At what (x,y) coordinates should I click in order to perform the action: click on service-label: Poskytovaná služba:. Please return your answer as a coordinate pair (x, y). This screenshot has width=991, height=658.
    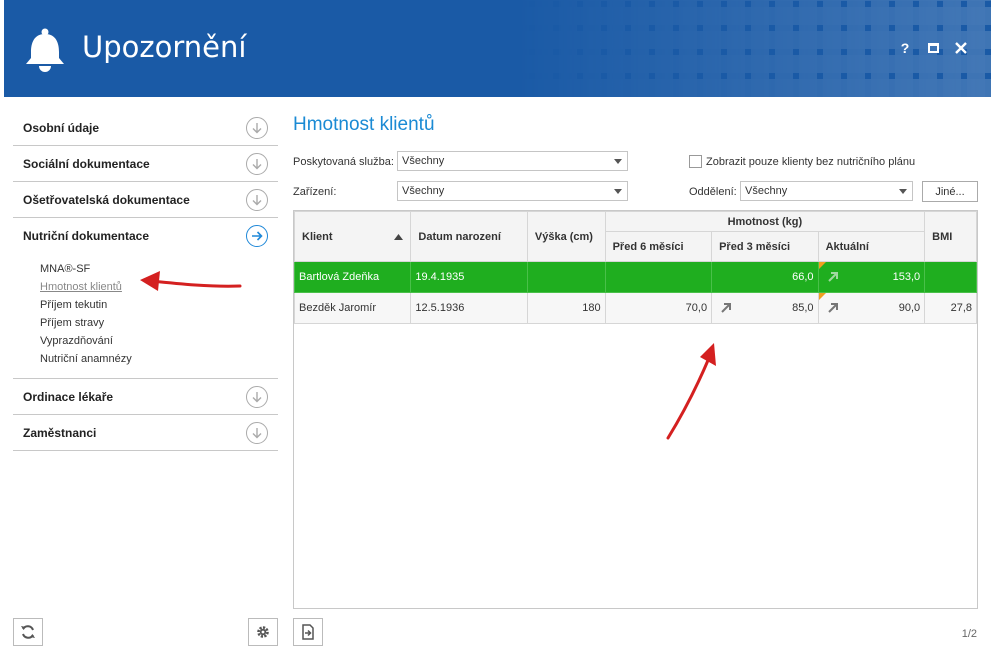
    Looking at the image, I should click on (343, 162).